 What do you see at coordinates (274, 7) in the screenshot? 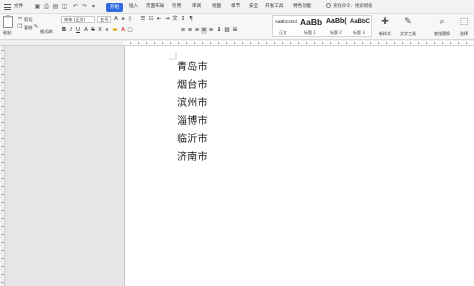
I see `tab-developer-tools: 开发工具` at bounding box center [274, 7].